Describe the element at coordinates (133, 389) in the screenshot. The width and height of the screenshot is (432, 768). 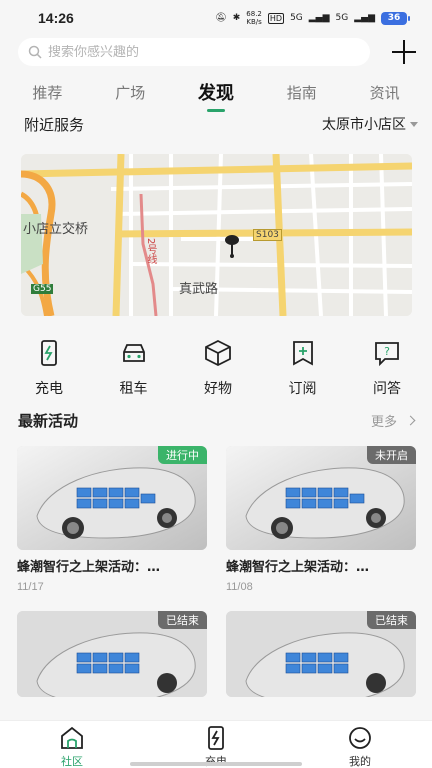
I see `service-rent-label: 租车` at that location.